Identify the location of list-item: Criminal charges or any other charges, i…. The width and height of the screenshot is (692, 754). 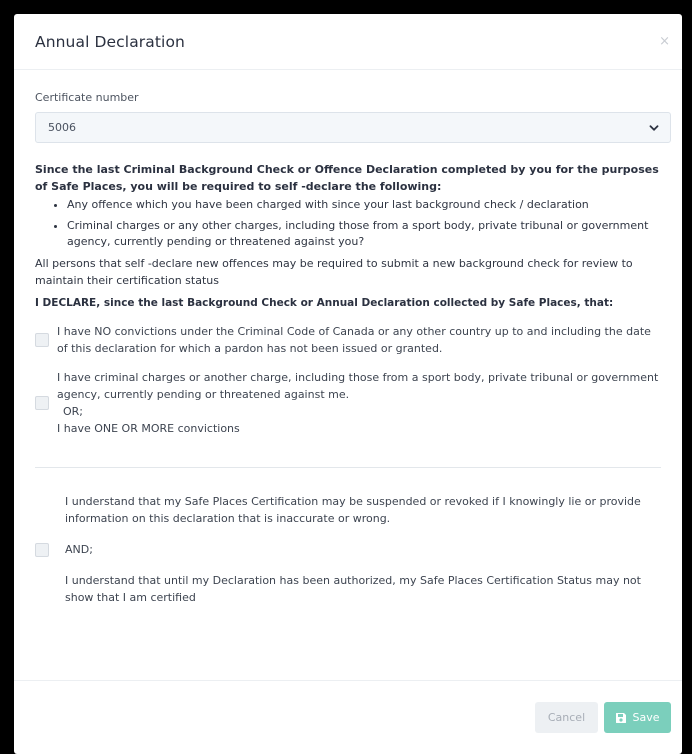
(364, 234).